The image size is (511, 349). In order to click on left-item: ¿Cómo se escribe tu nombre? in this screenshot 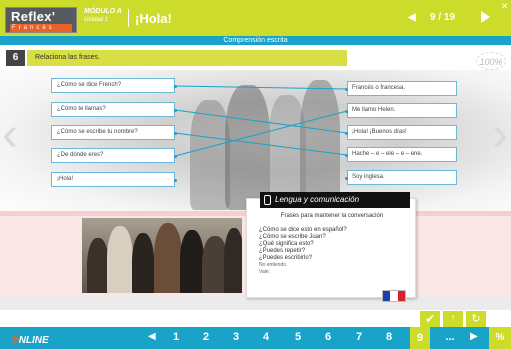, I will do `click(113, 132)`.